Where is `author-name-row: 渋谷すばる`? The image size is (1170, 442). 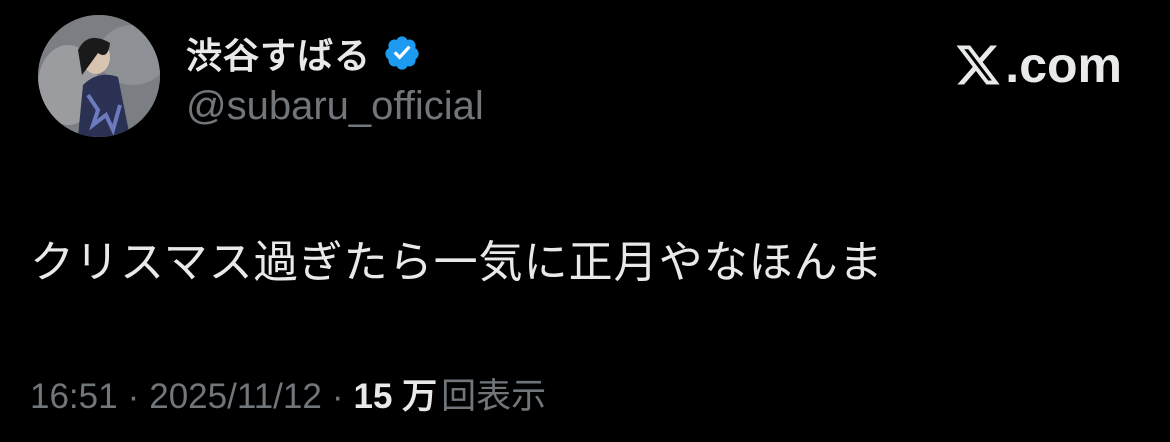 author-name-row: 渋谷すばる is located at coordinates (303, 53).